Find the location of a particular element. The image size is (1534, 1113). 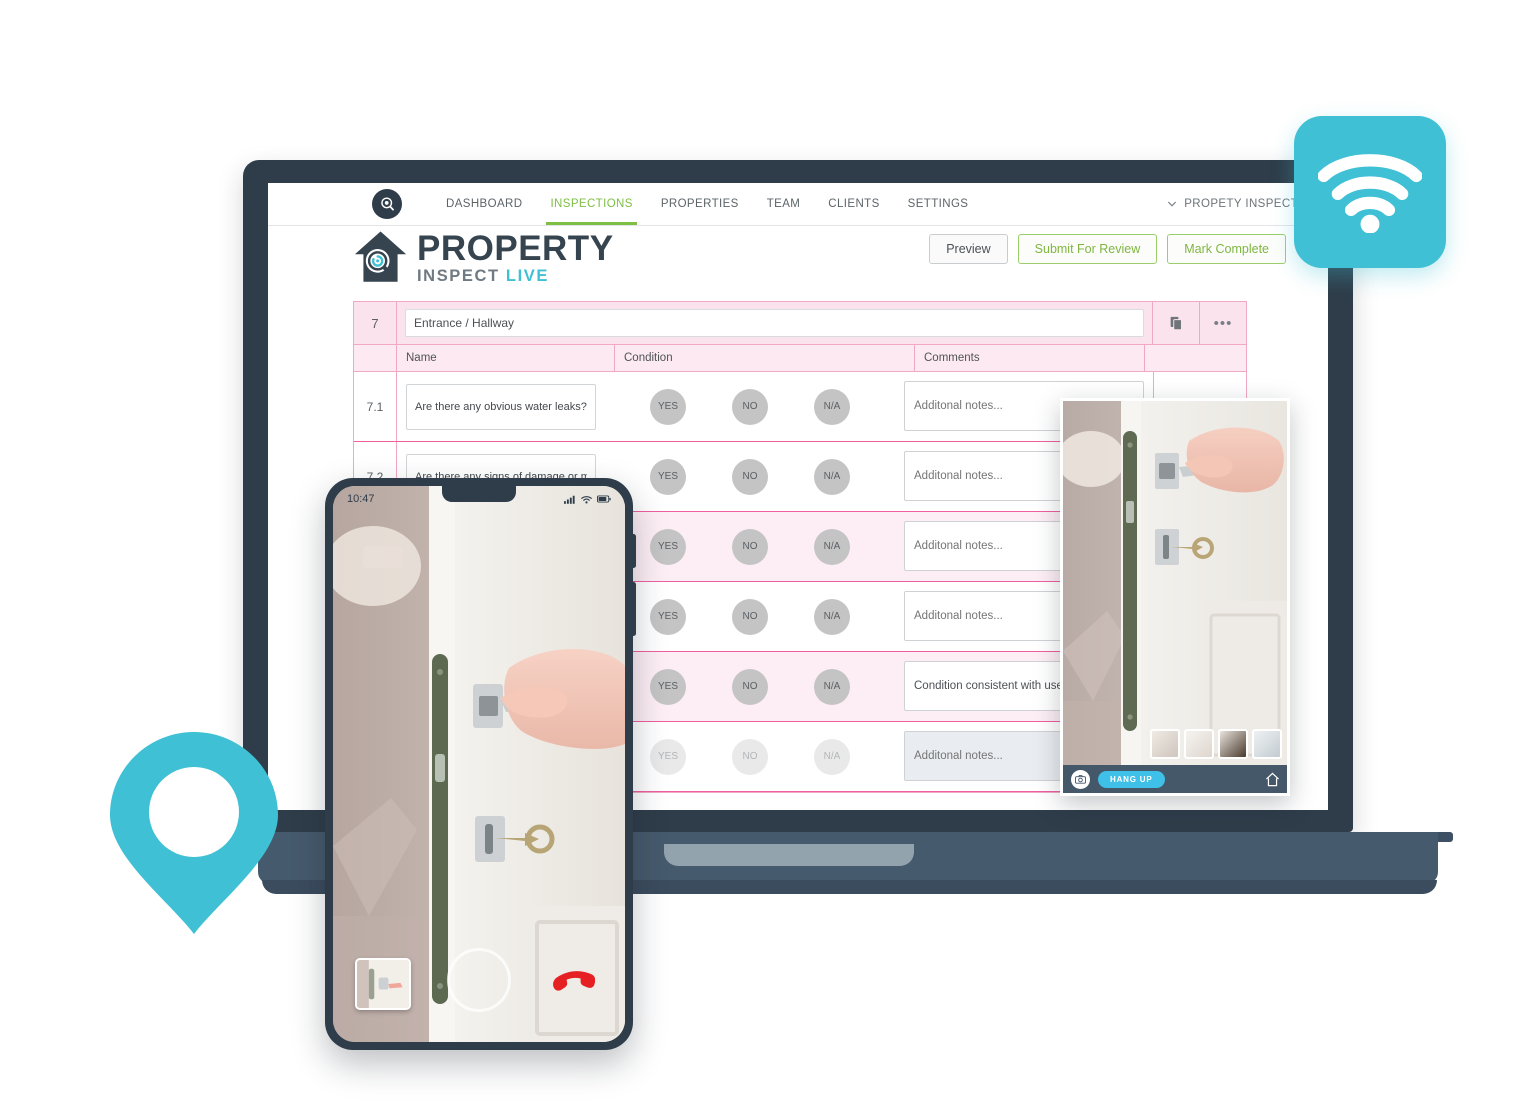

hang-up-button: HANG UP is located at coordinates (1131, 779).